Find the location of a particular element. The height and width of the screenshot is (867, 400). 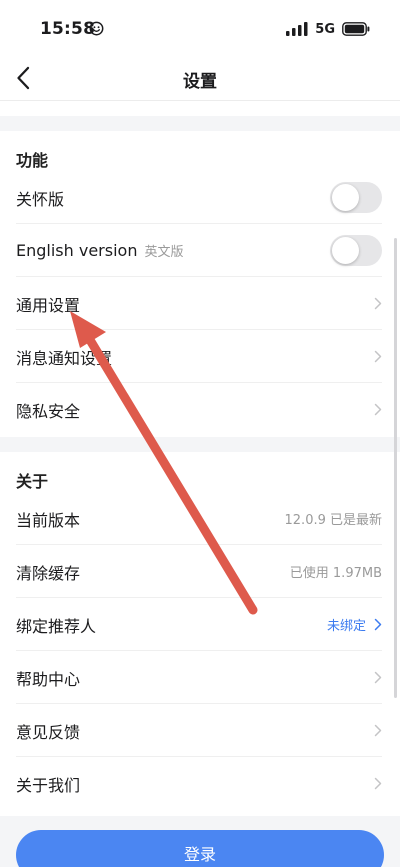

status-indicators: 5G is located at coordinates (328, 29).